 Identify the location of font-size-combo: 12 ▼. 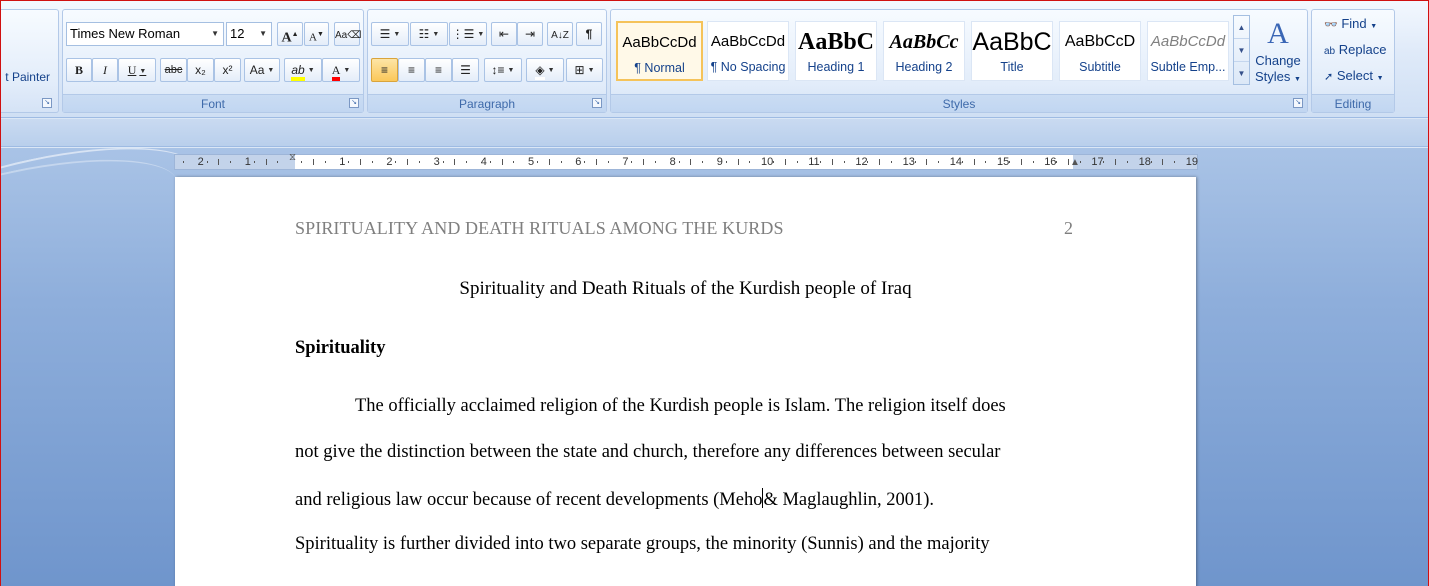
(249, 34).